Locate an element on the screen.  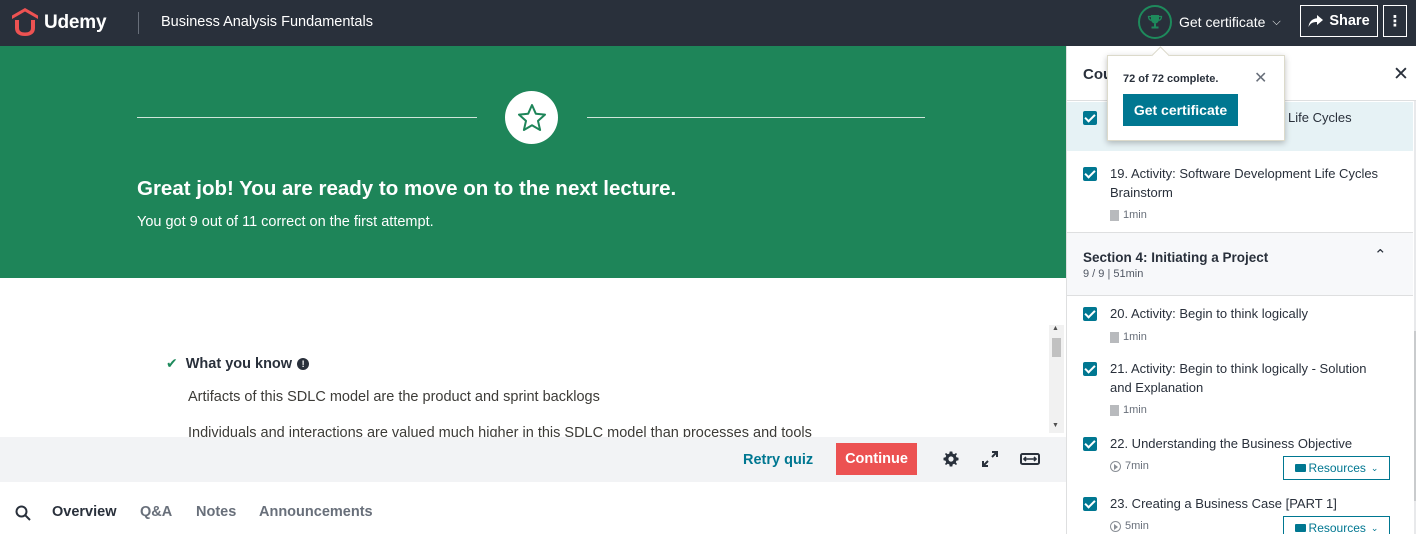
results-scrollbar: ▲ ▼ is located at coordinates (1056, 379).